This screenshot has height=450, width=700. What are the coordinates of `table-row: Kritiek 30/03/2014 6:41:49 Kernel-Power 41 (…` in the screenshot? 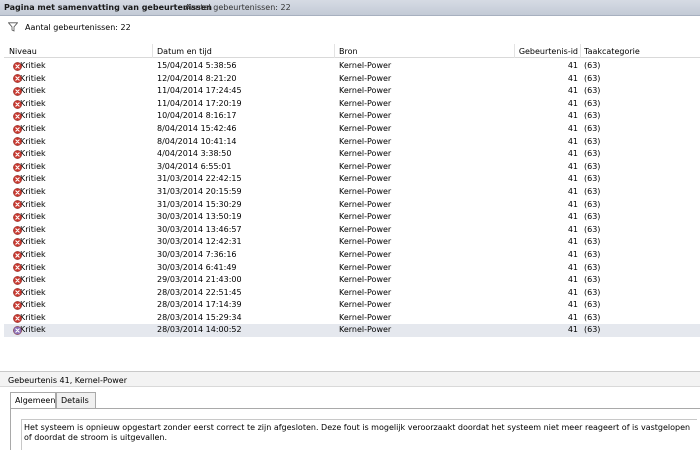 It's located at (352, 268).